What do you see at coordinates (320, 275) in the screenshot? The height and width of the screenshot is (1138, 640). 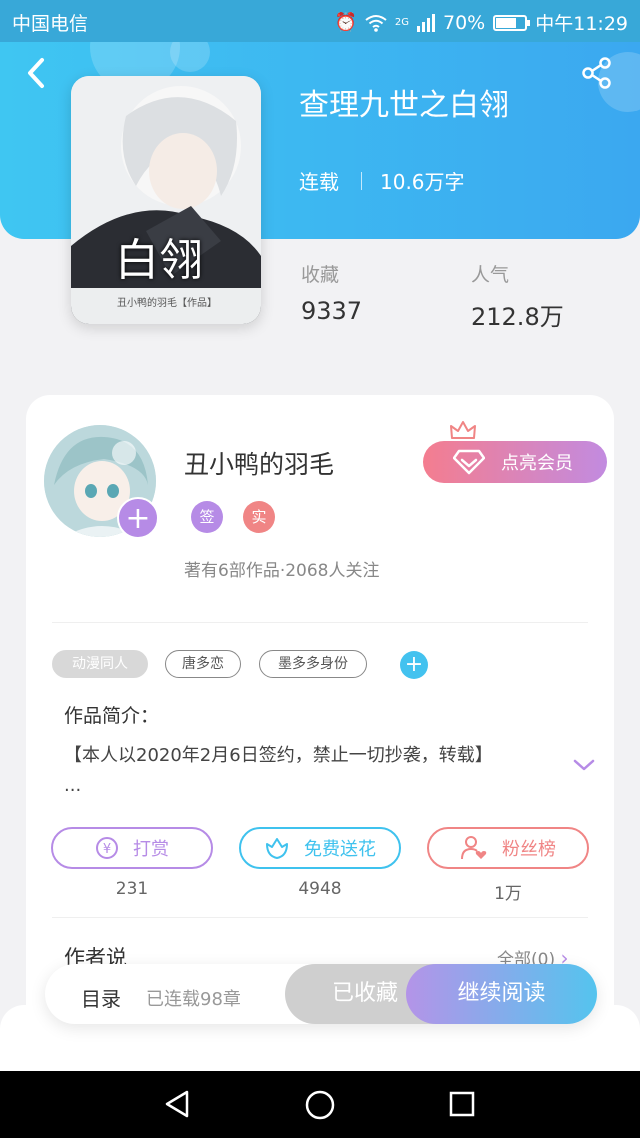 I see `stat-label: 收藏` at bounding box center [320, 275].